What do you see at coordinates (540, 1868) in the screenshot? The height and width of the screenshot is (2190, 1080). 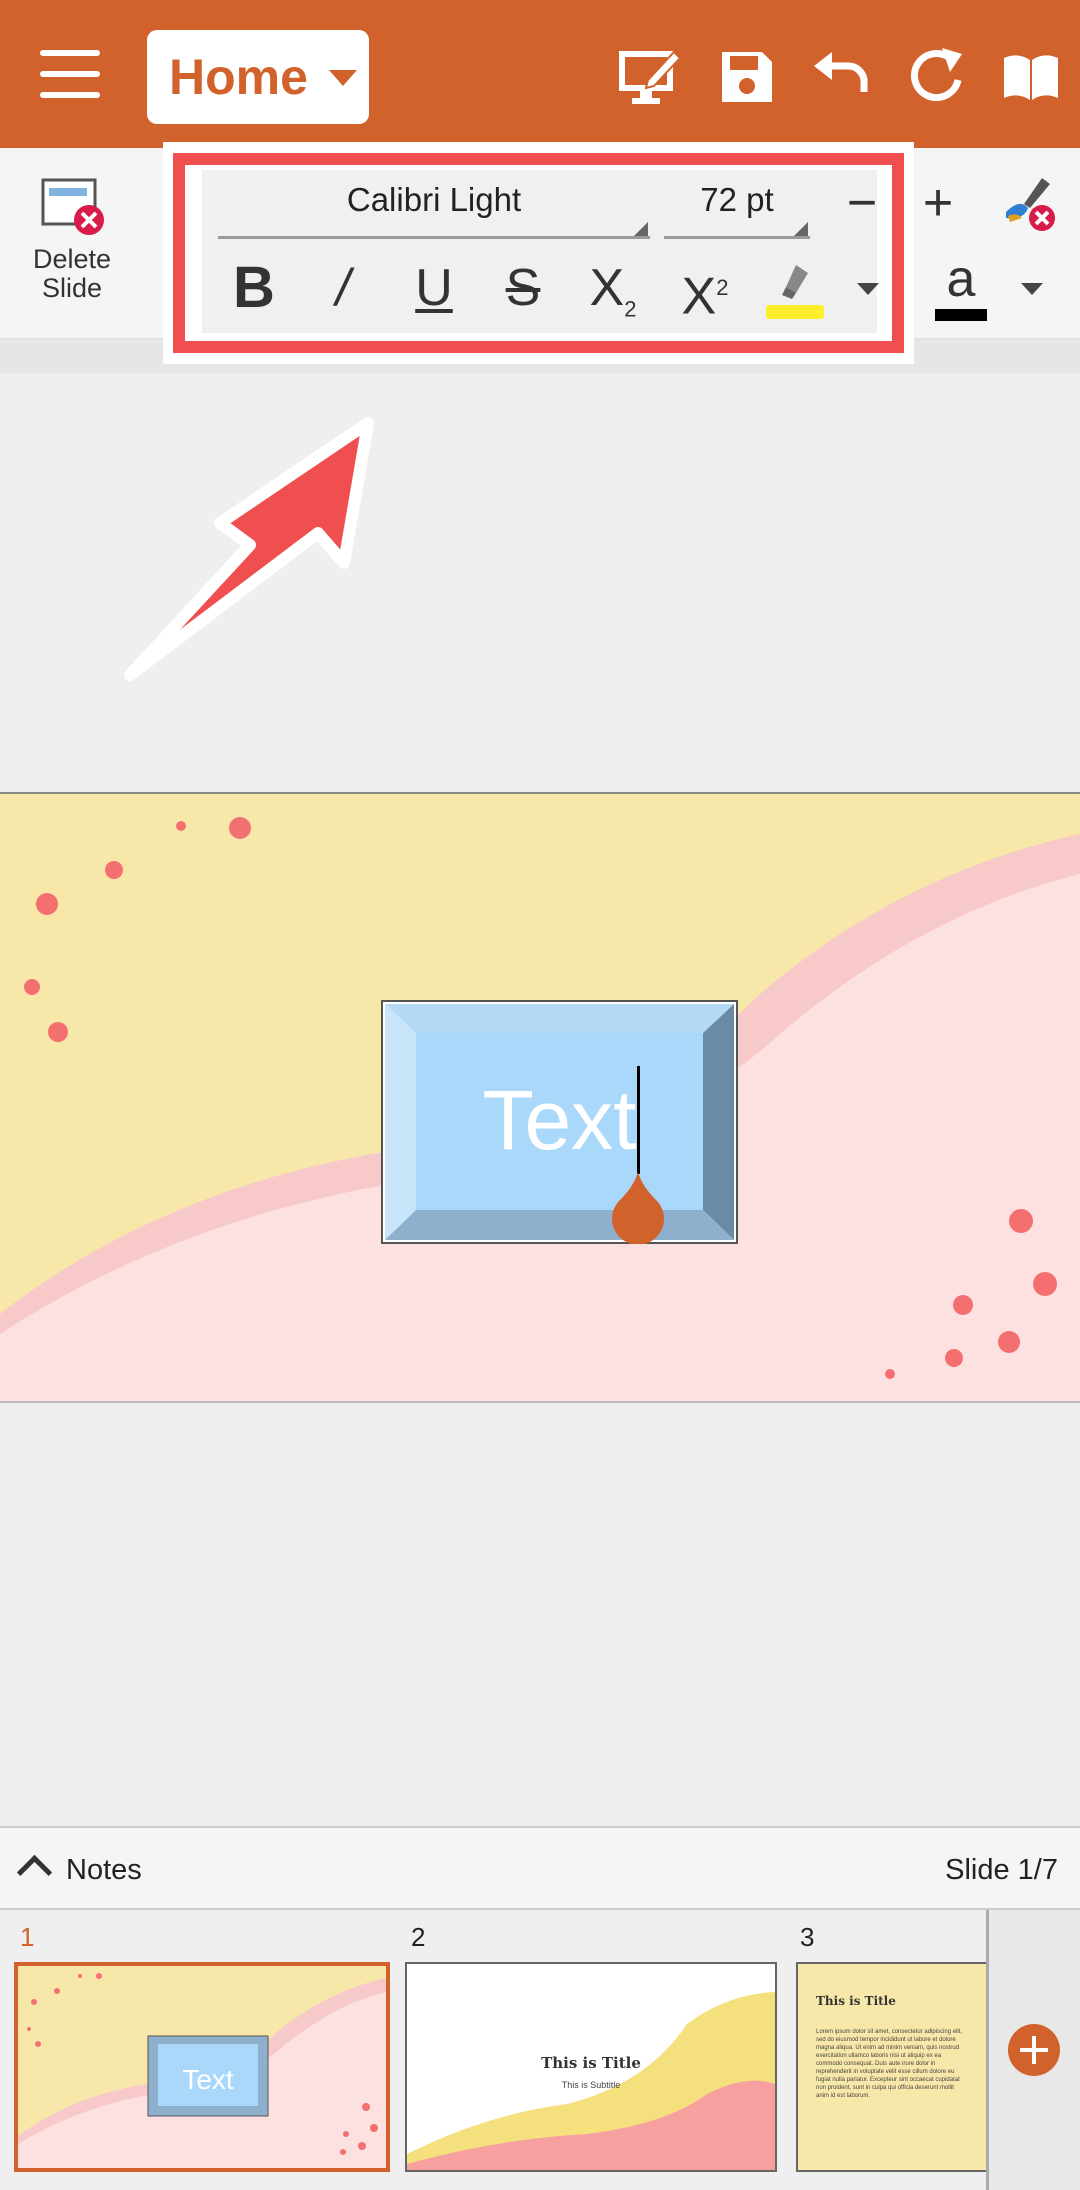 I see `notes-bar` at bounding box center [540, 1868].